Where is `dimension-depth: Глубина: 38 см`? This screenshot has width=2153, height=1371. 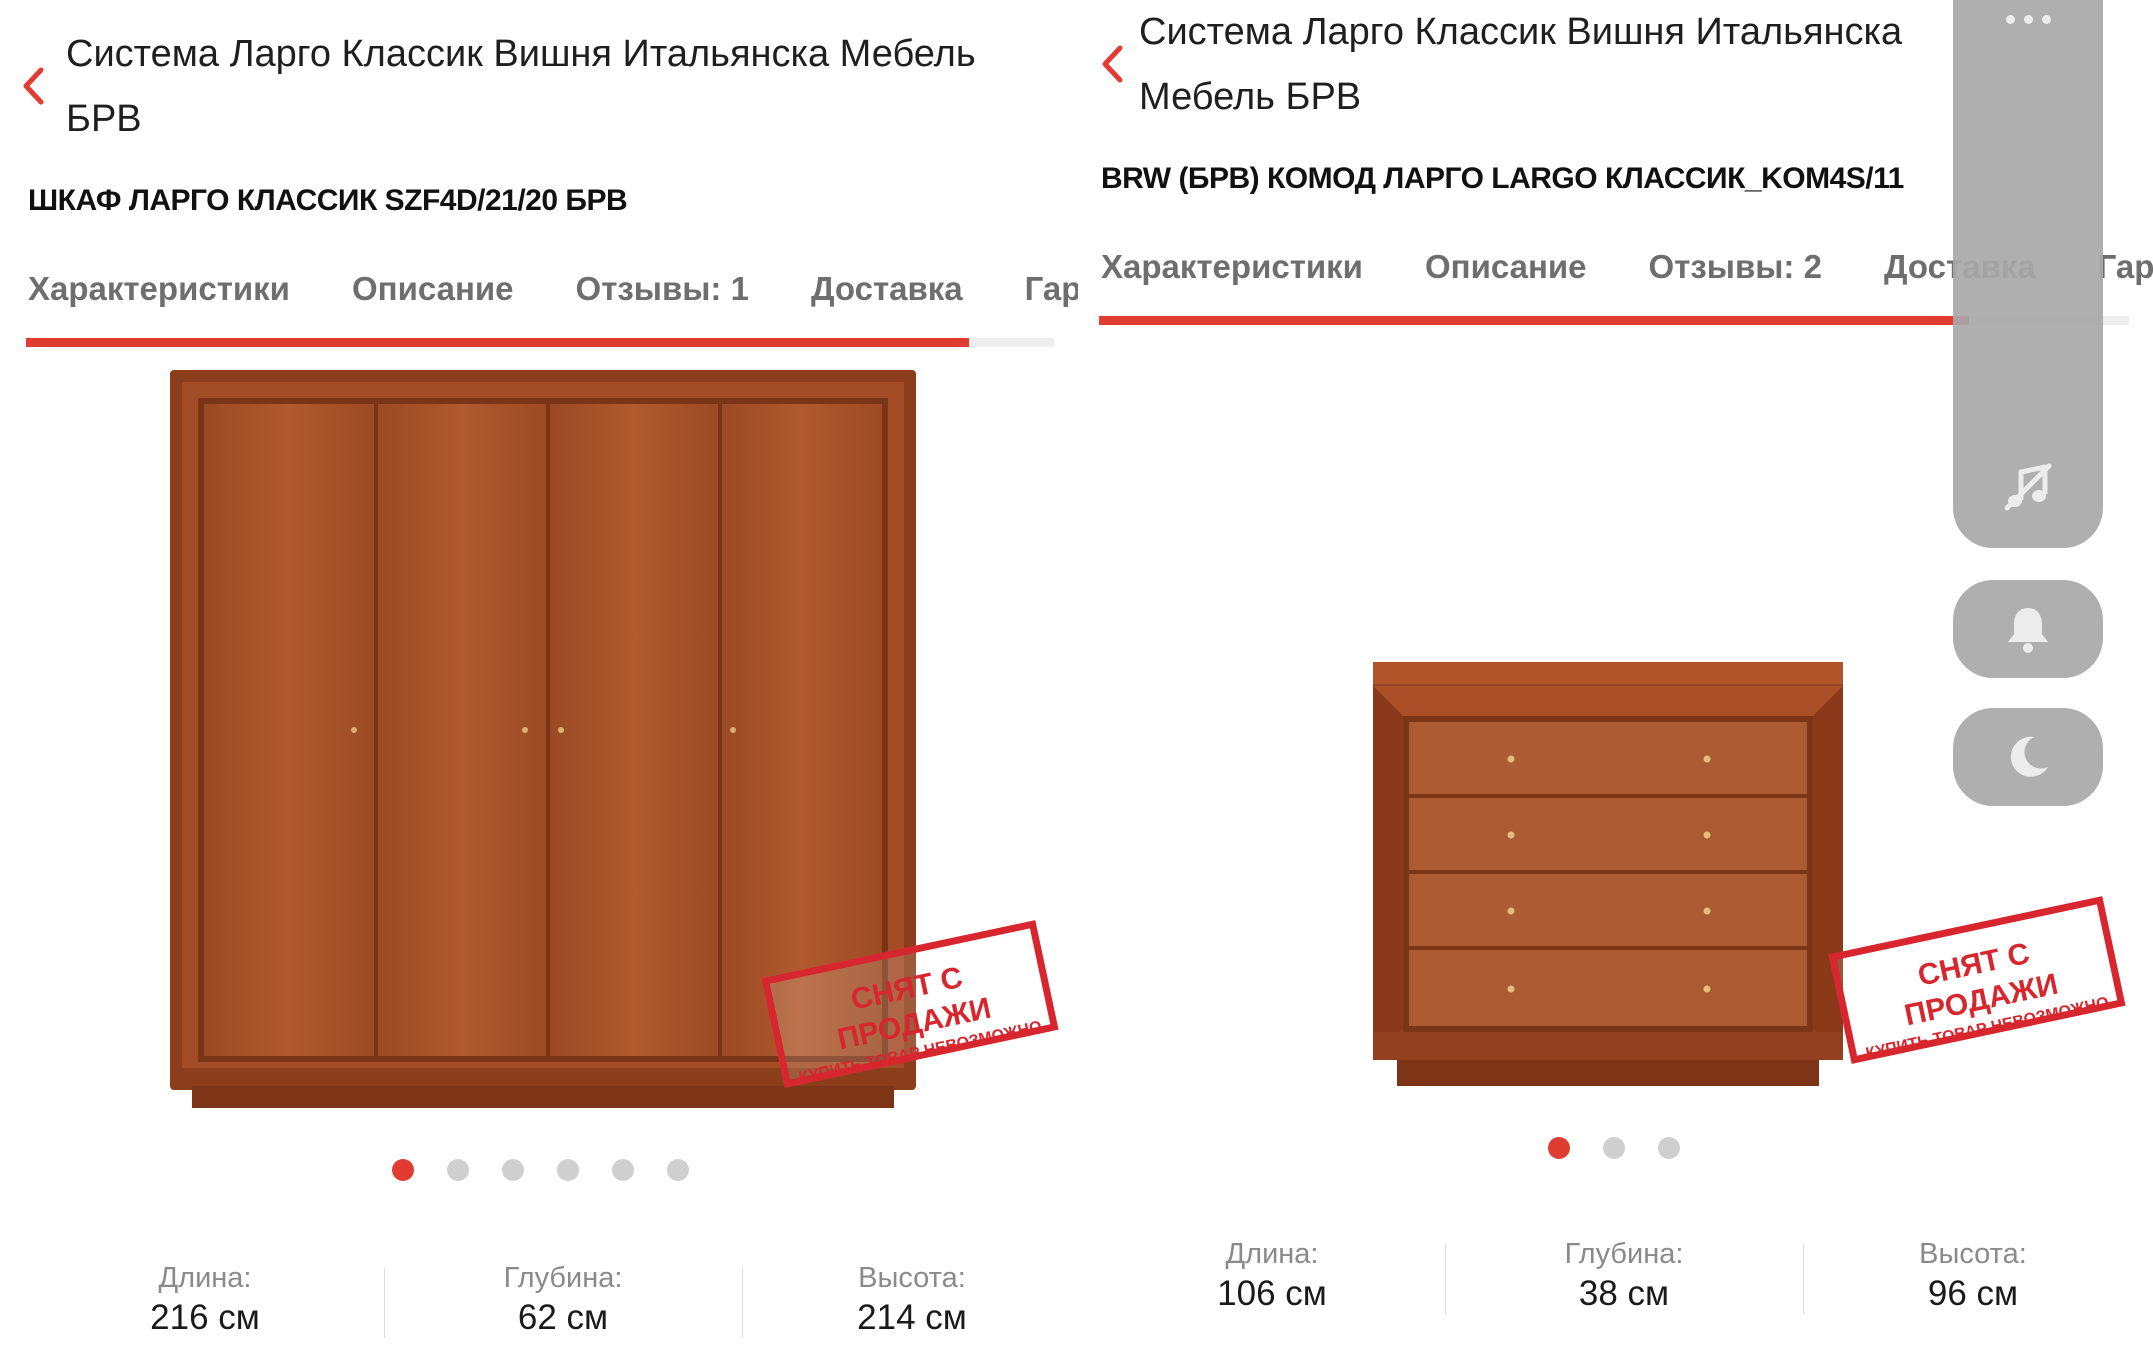 dimension-depth: Глубина: 38 см is located at coordinates (1624, 1276).